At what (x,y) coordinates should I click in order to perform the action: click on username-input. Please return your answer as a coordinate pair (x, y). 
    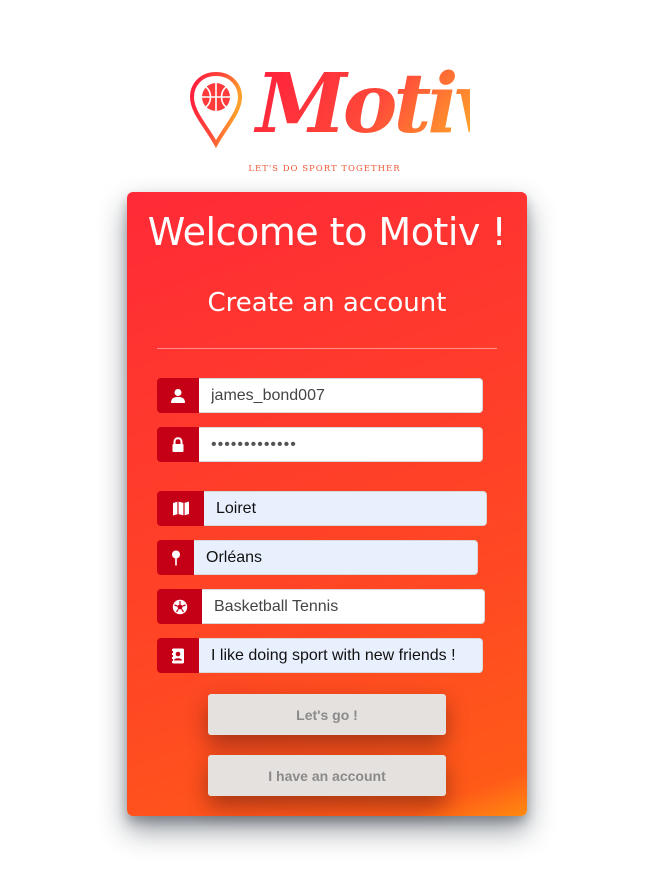
    Looking at the image, I should click on (341, 395).